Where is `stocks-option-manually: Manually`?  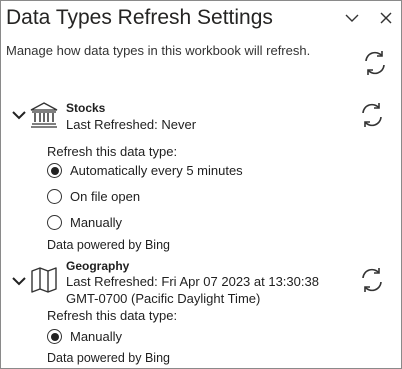
stocks-option-manually: Manually is located at coordinates (84, 222).